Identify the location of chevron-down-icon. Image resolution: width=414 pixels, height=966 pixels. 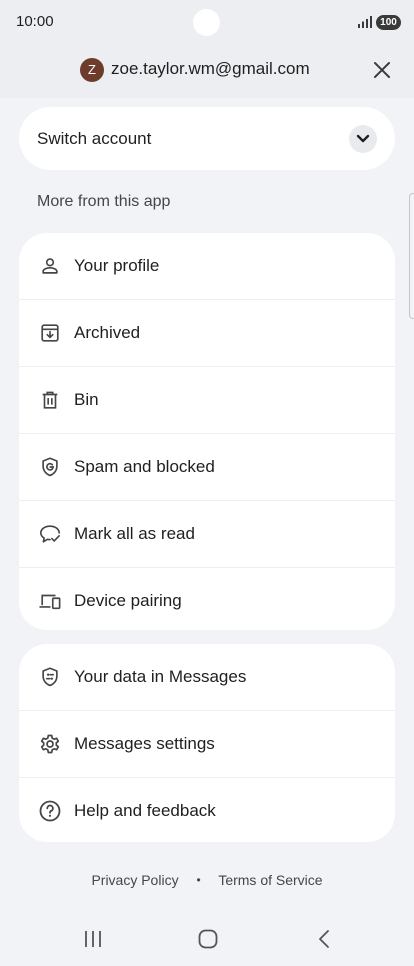
(363, 138).